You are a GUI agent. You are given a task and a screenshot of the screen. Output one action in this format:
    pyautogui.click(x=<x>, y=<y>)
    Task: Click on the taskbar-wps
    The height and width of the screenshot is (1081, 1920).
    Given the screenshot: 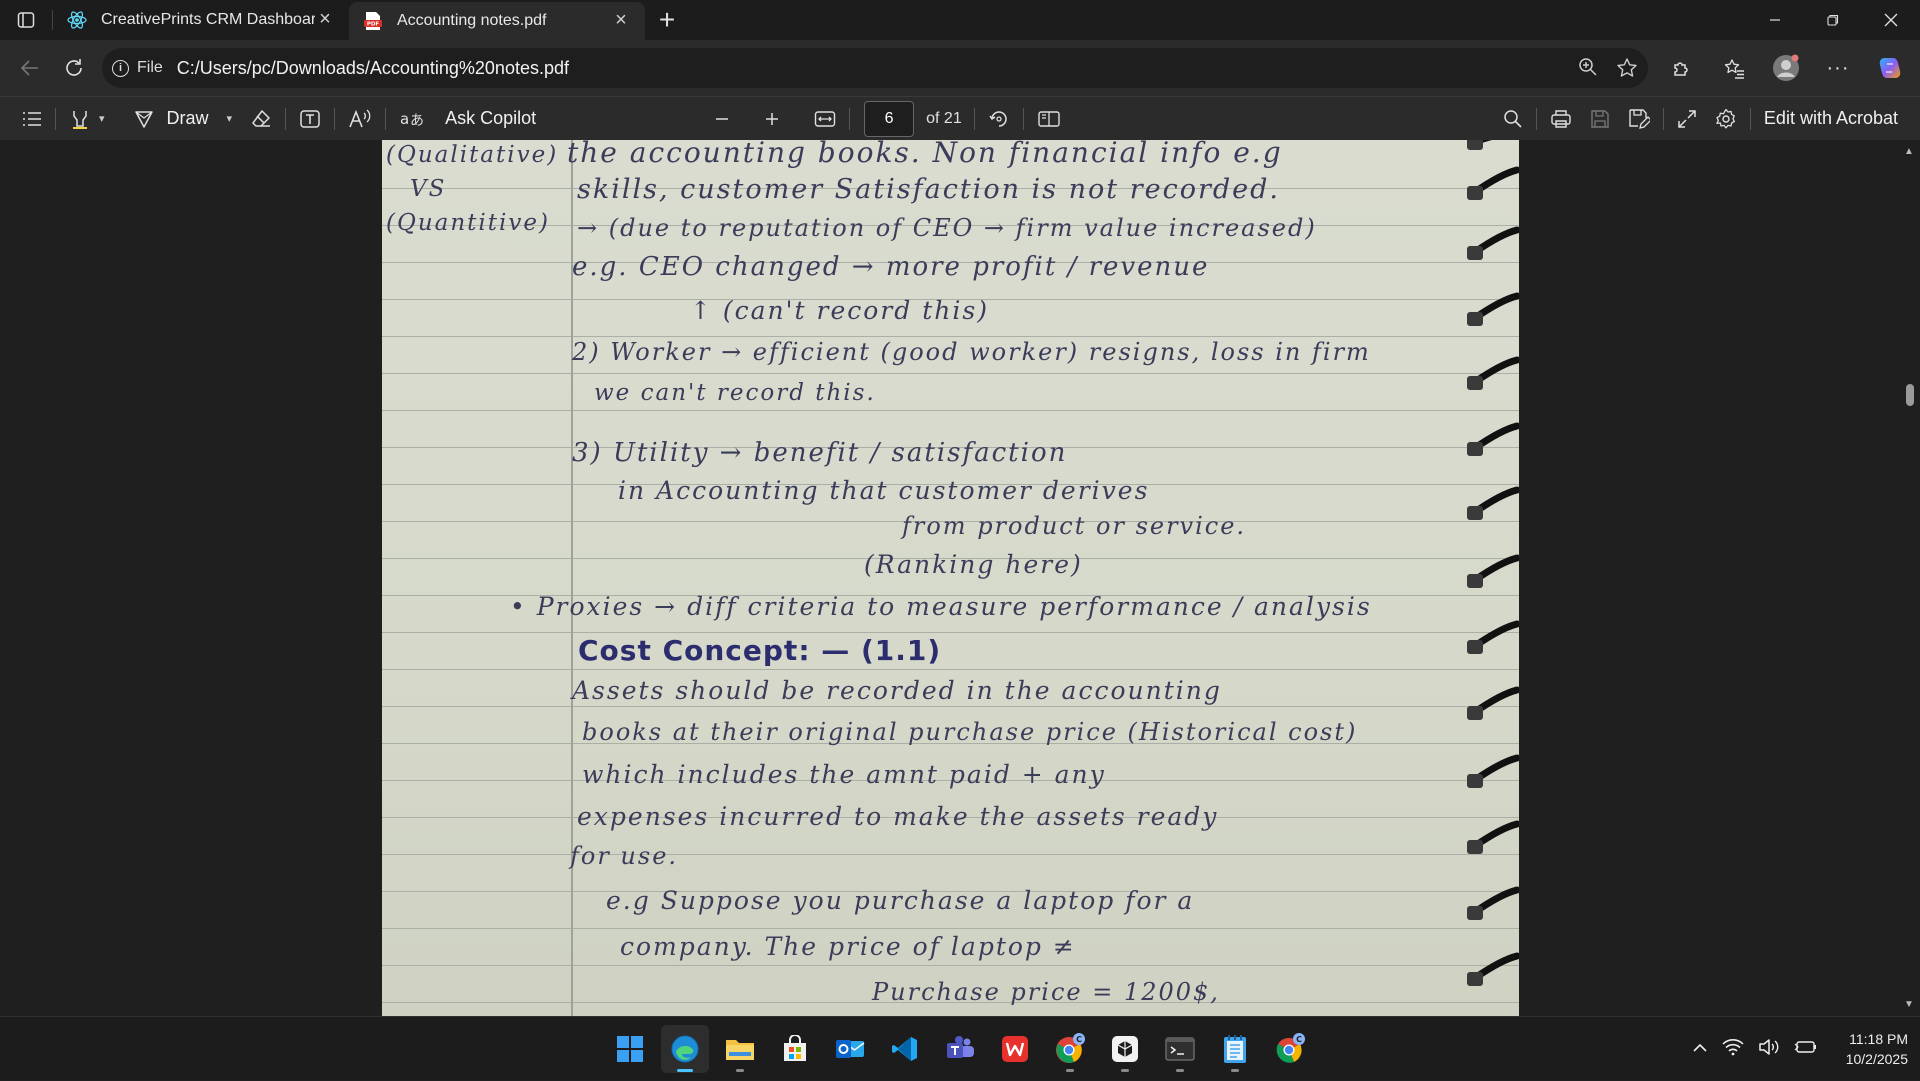 What is the action you would take?
    pyautogui.click(x=1015, y=1049)
    